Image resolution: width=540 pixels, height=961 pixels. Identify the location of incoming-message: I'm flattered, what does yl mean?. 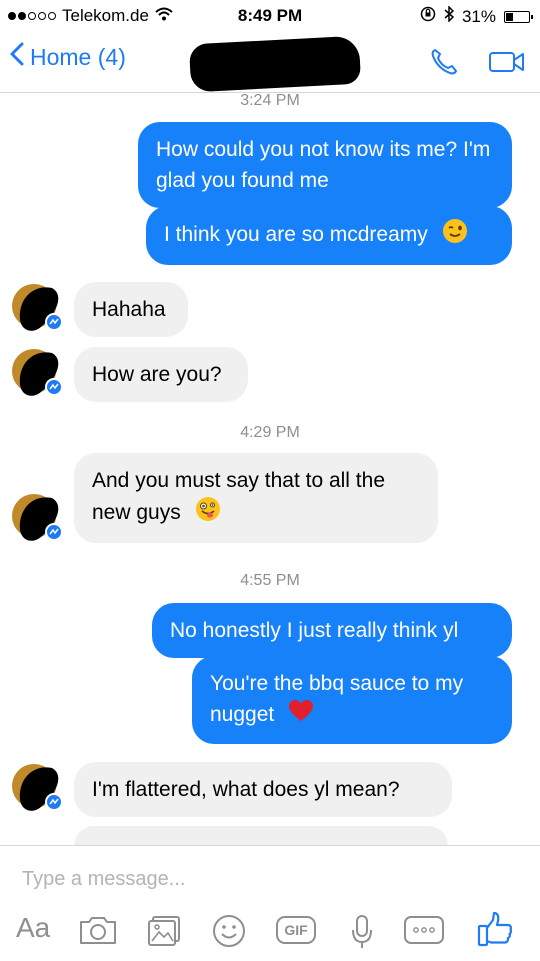
(263, 789).